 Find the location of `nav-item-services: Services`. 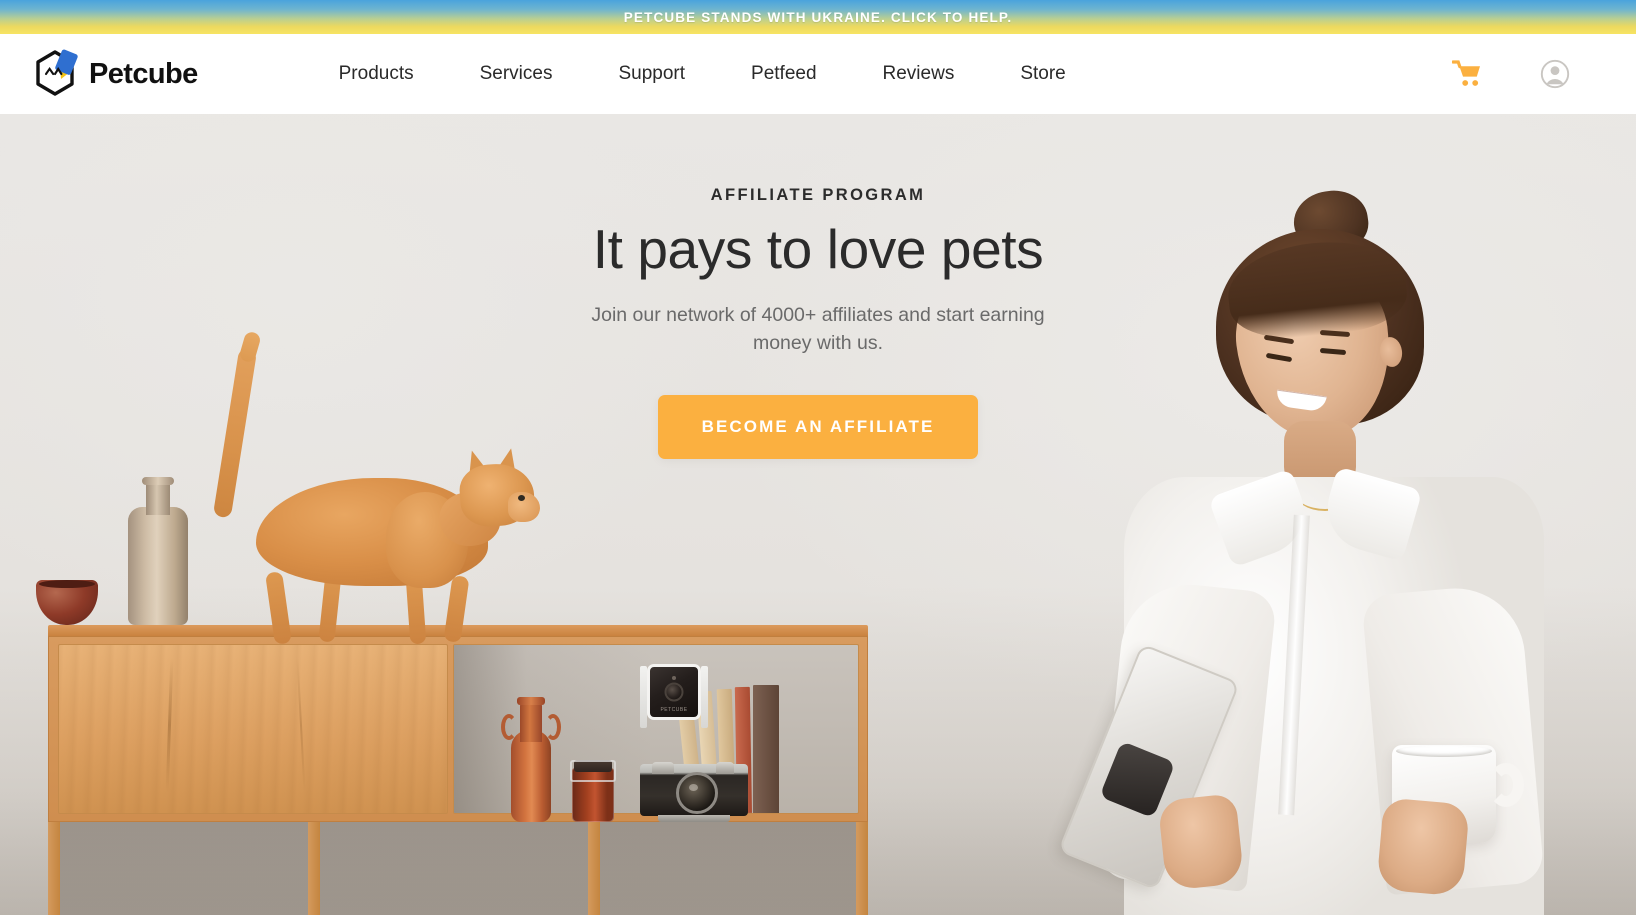

nav-item-services: Services is located at coordinates (516, 74).